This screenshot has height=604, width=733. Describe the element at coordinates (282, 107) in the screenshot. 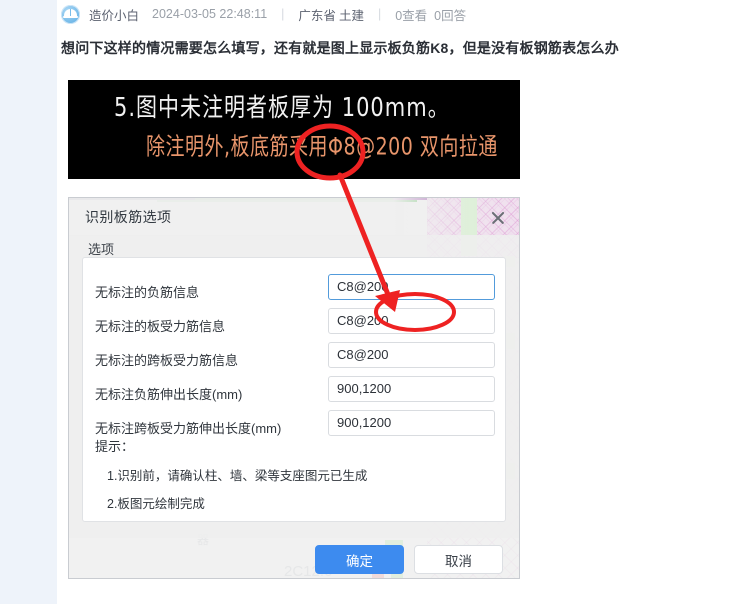

I see `cad-note-line-1: 5.图中未注明者板厚为 100mm。` at that location.